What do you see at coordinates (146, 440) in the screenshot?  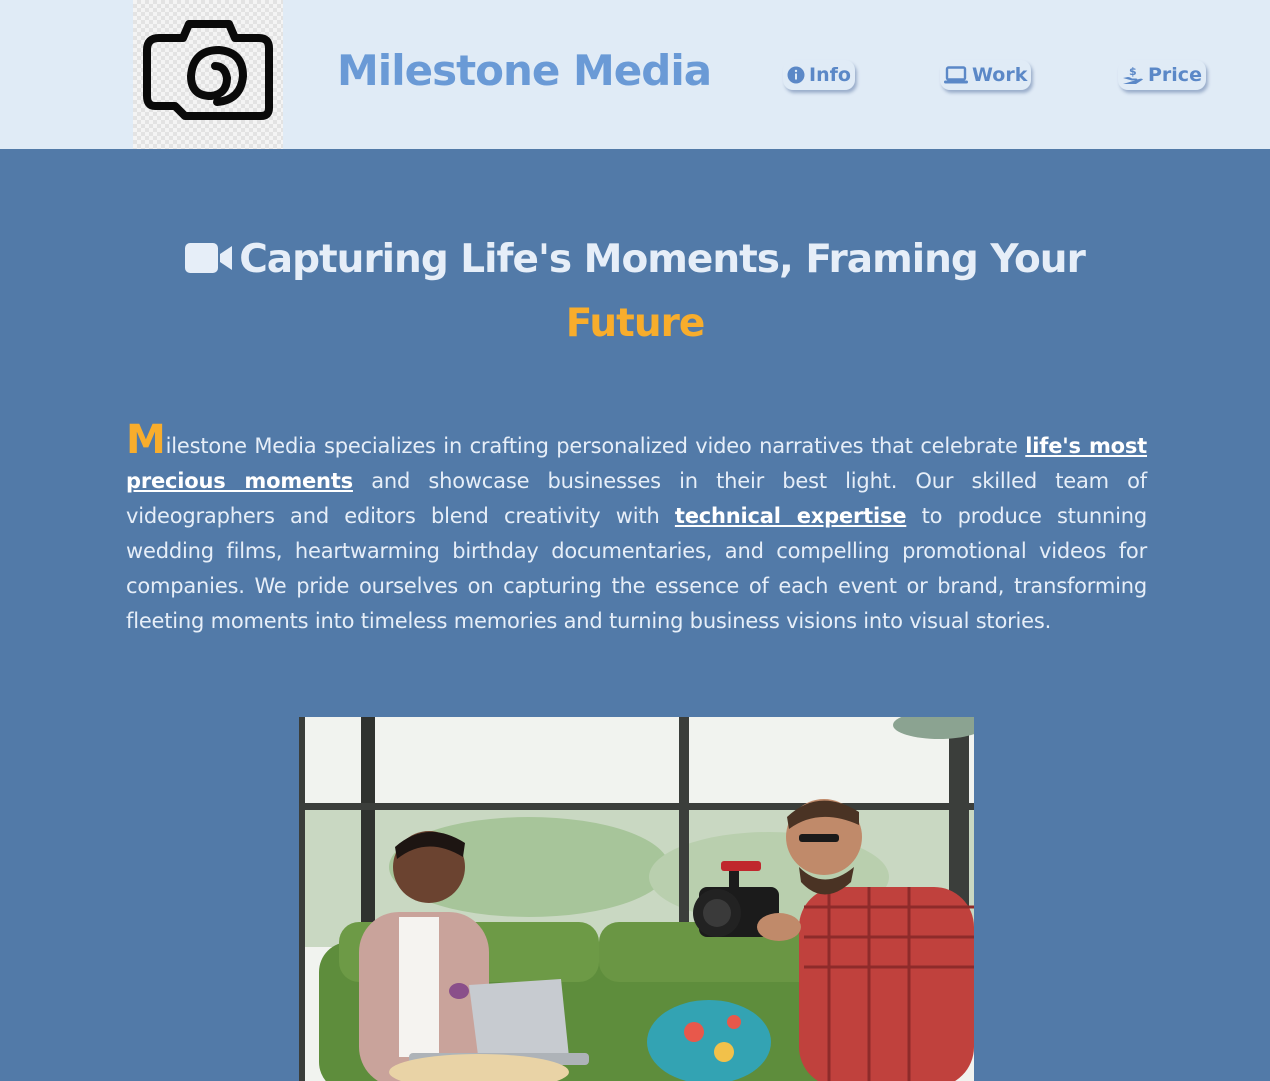 I see `drop-cap-letter: M` at bounding box center [146, 440].